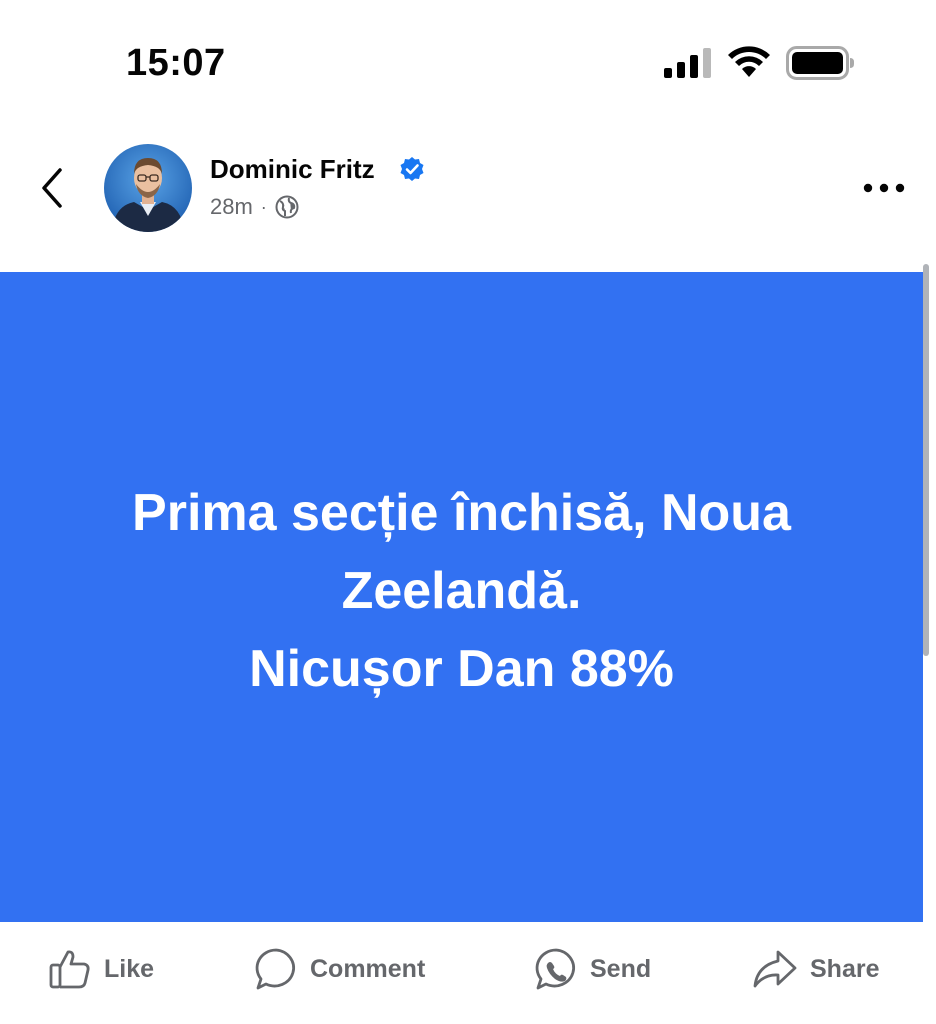  Describe the element at coordinates (468, 195) in the screenshot. I see `post-header: Dominic Fritz 28m ·` at that location.